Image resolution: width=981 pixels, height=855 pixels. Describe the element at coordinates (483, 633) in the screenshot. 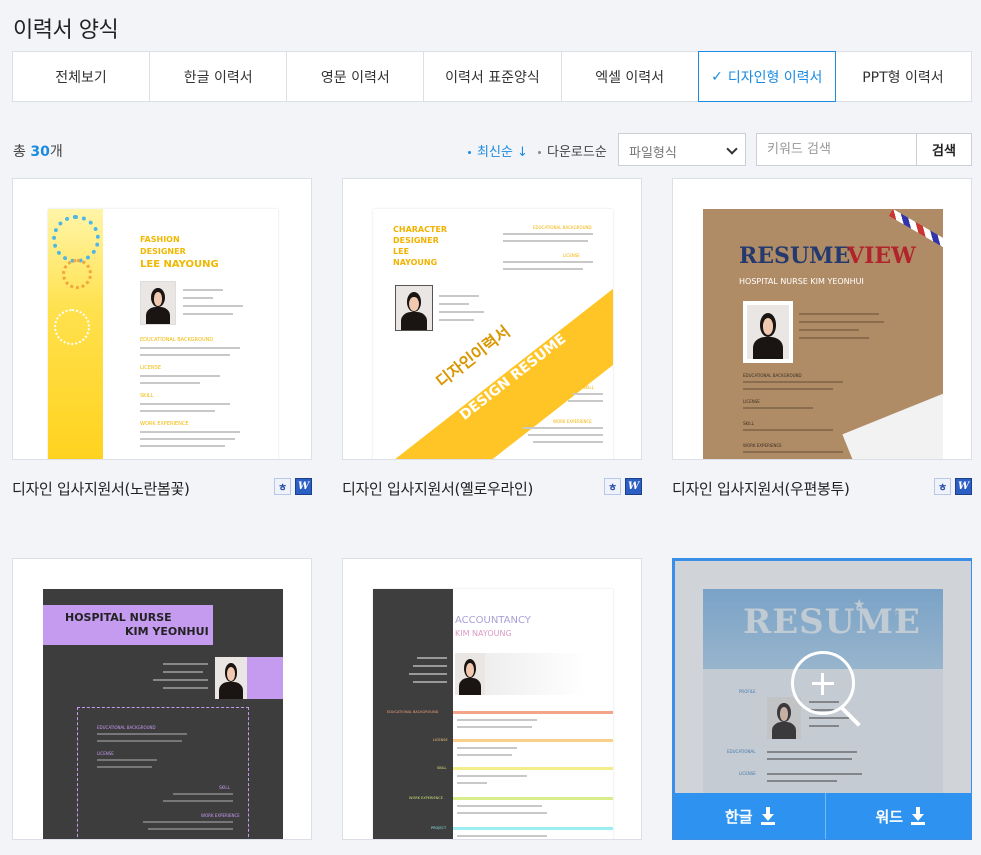

I see `thumb-heading: KIM NAYOUNG` at that location.